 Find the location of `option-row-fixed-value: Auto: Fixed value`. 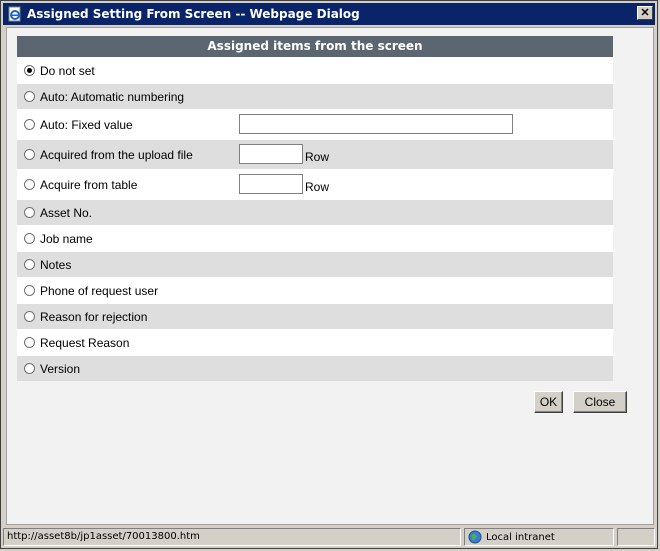

option-row-fixed-value: Auto: Fixed value is located at coordinates (315, 124).